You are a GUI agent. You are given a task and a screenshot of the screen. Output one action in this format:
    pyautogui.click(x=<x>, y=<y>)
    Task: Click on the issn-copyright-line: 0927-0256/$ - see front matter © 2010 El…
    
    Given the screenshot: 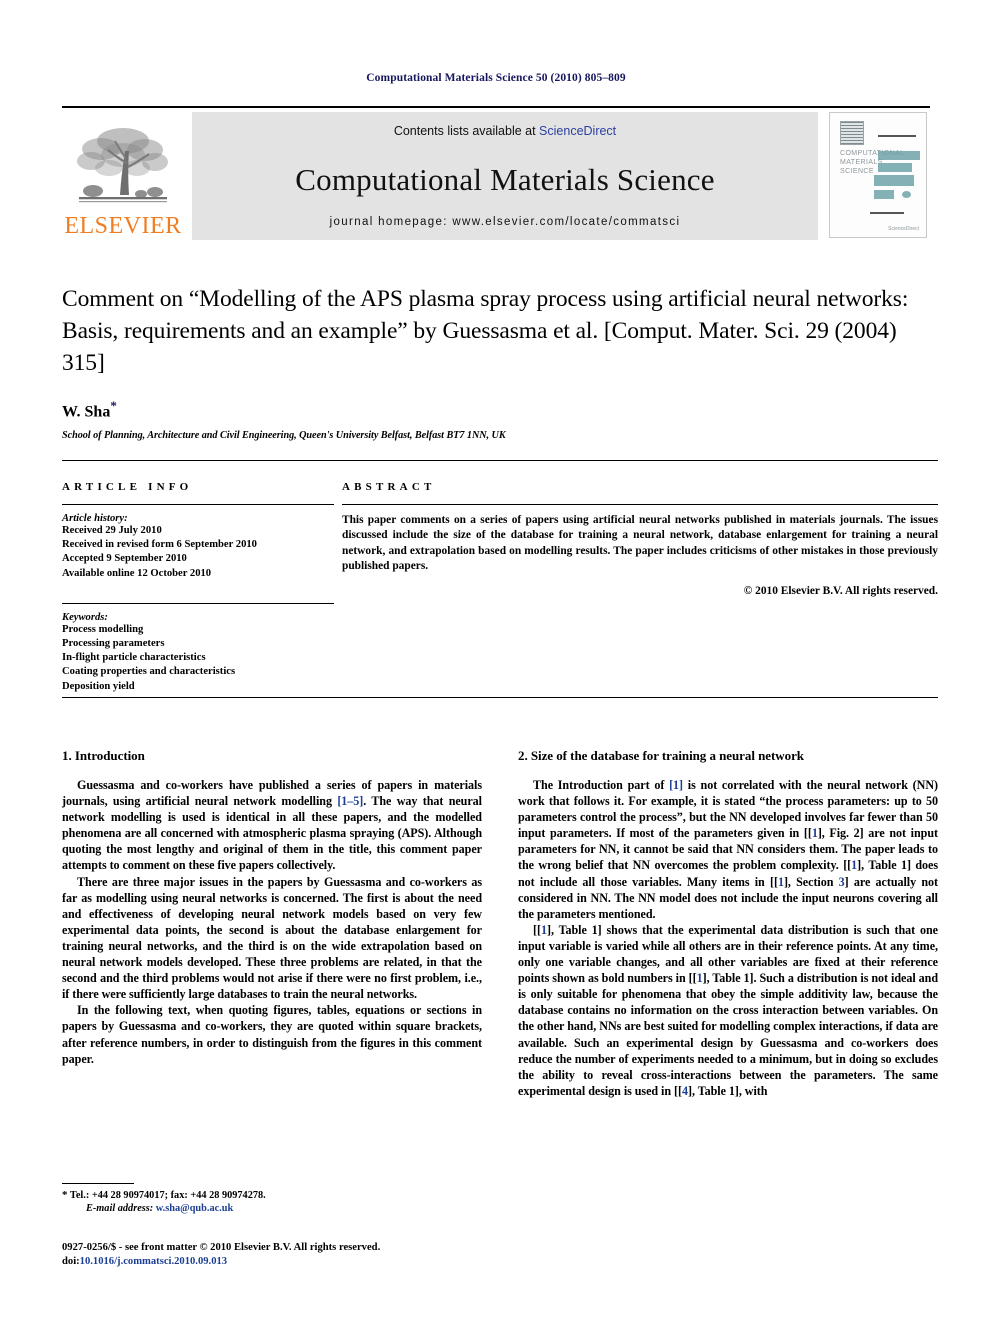 What is the action you would take?
    pyautogui.click(x=221, y=1247)
    